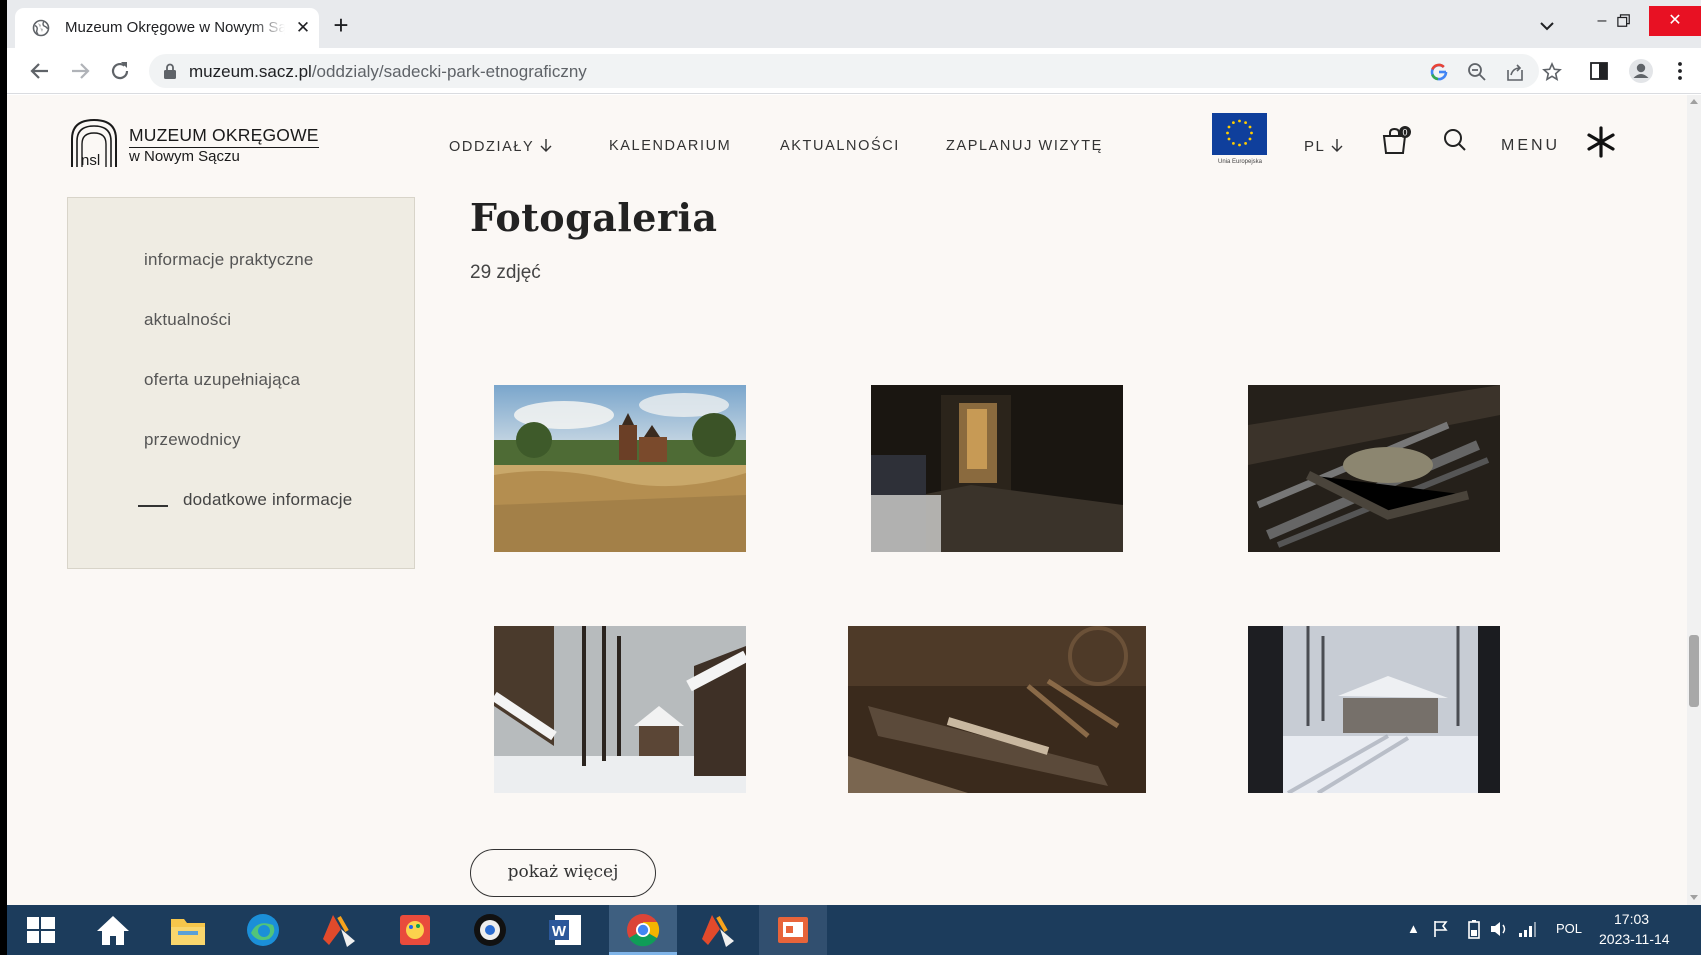 The width and height of the screenshot is (1701, 955). I want to click on sidebar-item-przewodnicy: przewodnicy, so click(192, 440).